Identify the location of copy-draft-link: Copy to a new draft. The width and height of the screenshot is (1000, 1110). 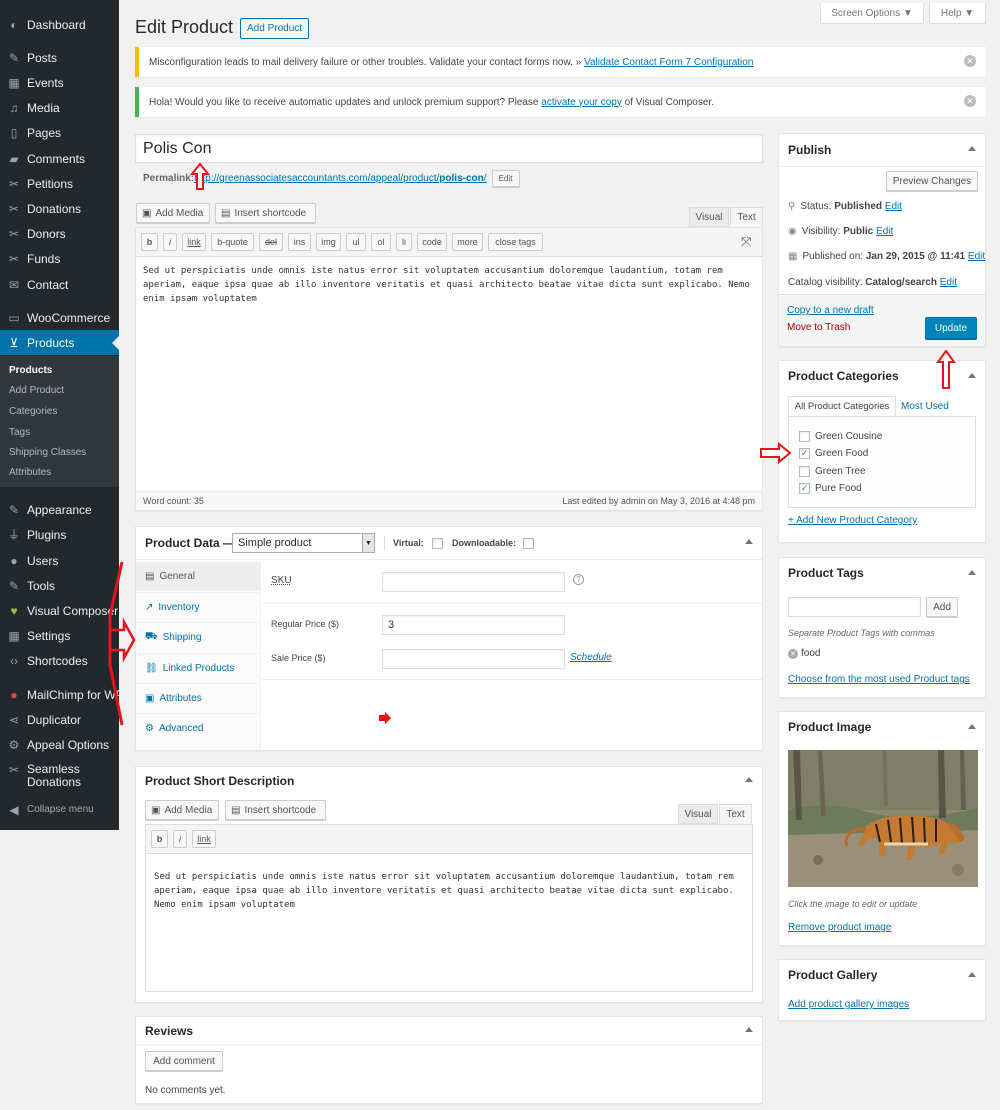
(830, 310).